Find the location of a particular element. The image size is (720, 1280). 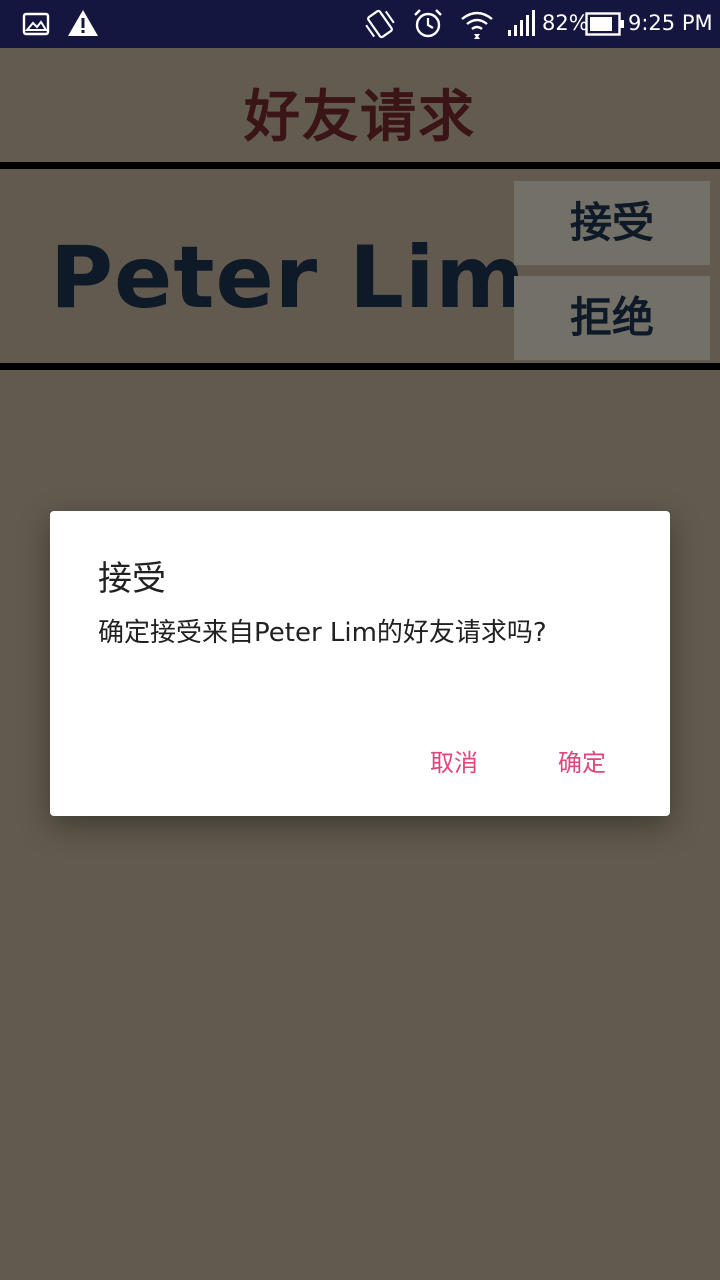

clock: 9:25 PM is located at coordinates (670, 23).